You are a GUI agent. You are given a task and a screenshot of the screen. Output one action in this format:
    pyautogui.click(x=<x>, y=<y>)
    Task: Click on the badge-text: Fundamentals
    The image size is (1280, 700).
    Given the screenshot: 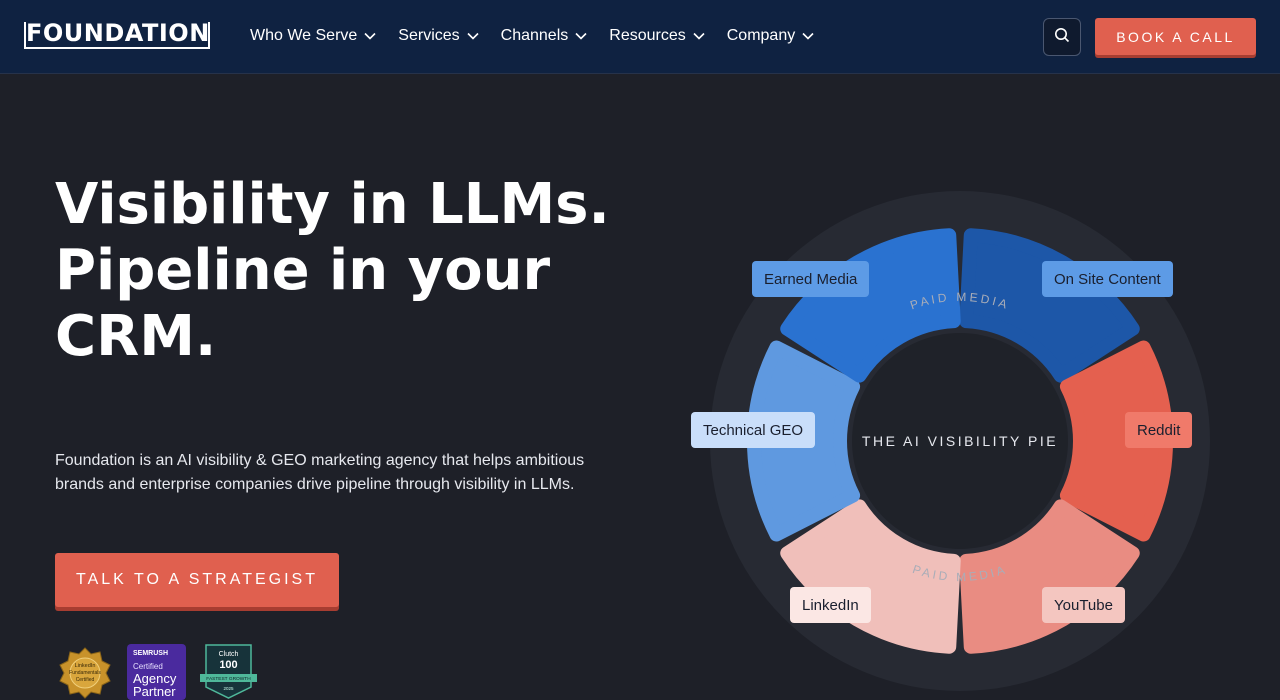 What is the action you would take?
    pyautogui.click(x=85, y=673)
    